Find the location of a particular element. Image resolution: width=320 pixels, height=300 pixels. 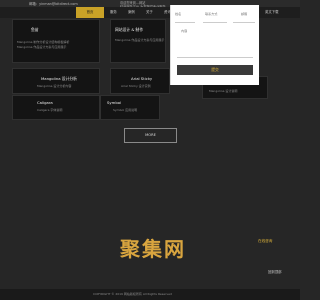

nav-item-cases: 案例 is located at coordinates (131, 12).